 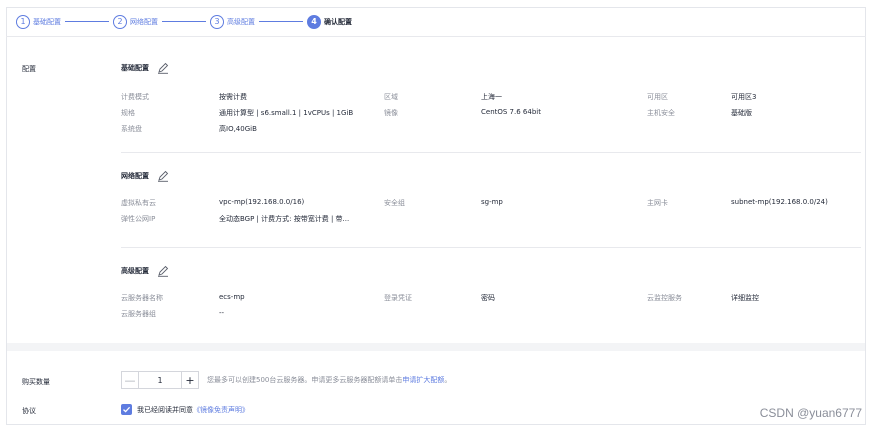 I want to click on config-row: 云服务器名称 ecs-mp 登录凭证 密码 云监控服务 详细监控, so click(x=491, y=299).